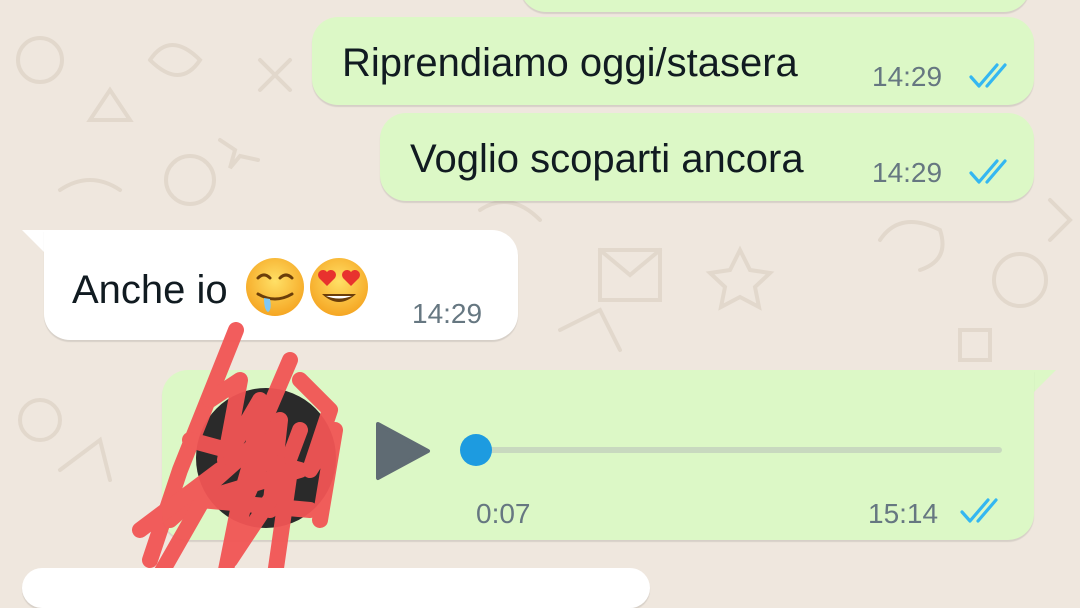 This screenshot has height=608, width=1080. I want to click on message-text: Riprendiamo oggi/stasera, so click(570, 63).